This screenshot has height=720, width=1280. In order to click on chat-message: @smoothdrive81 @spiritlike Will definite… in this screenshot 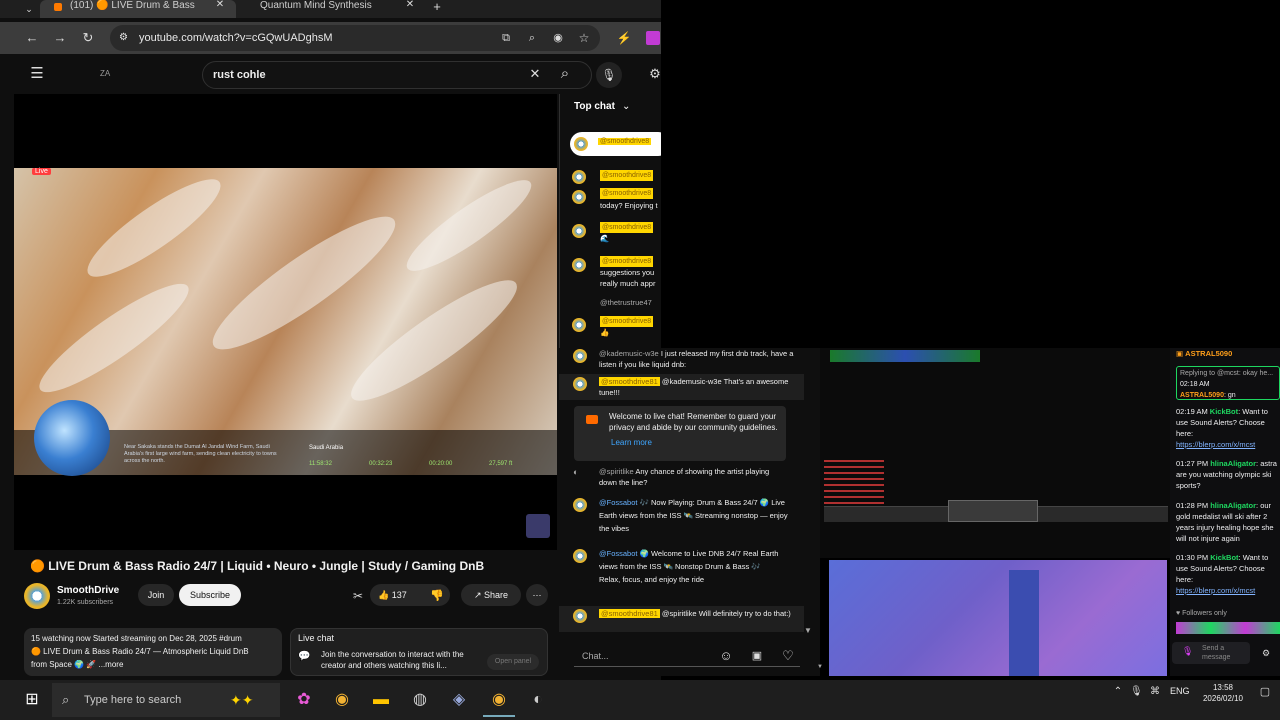, I will do `click(681, 619)`.